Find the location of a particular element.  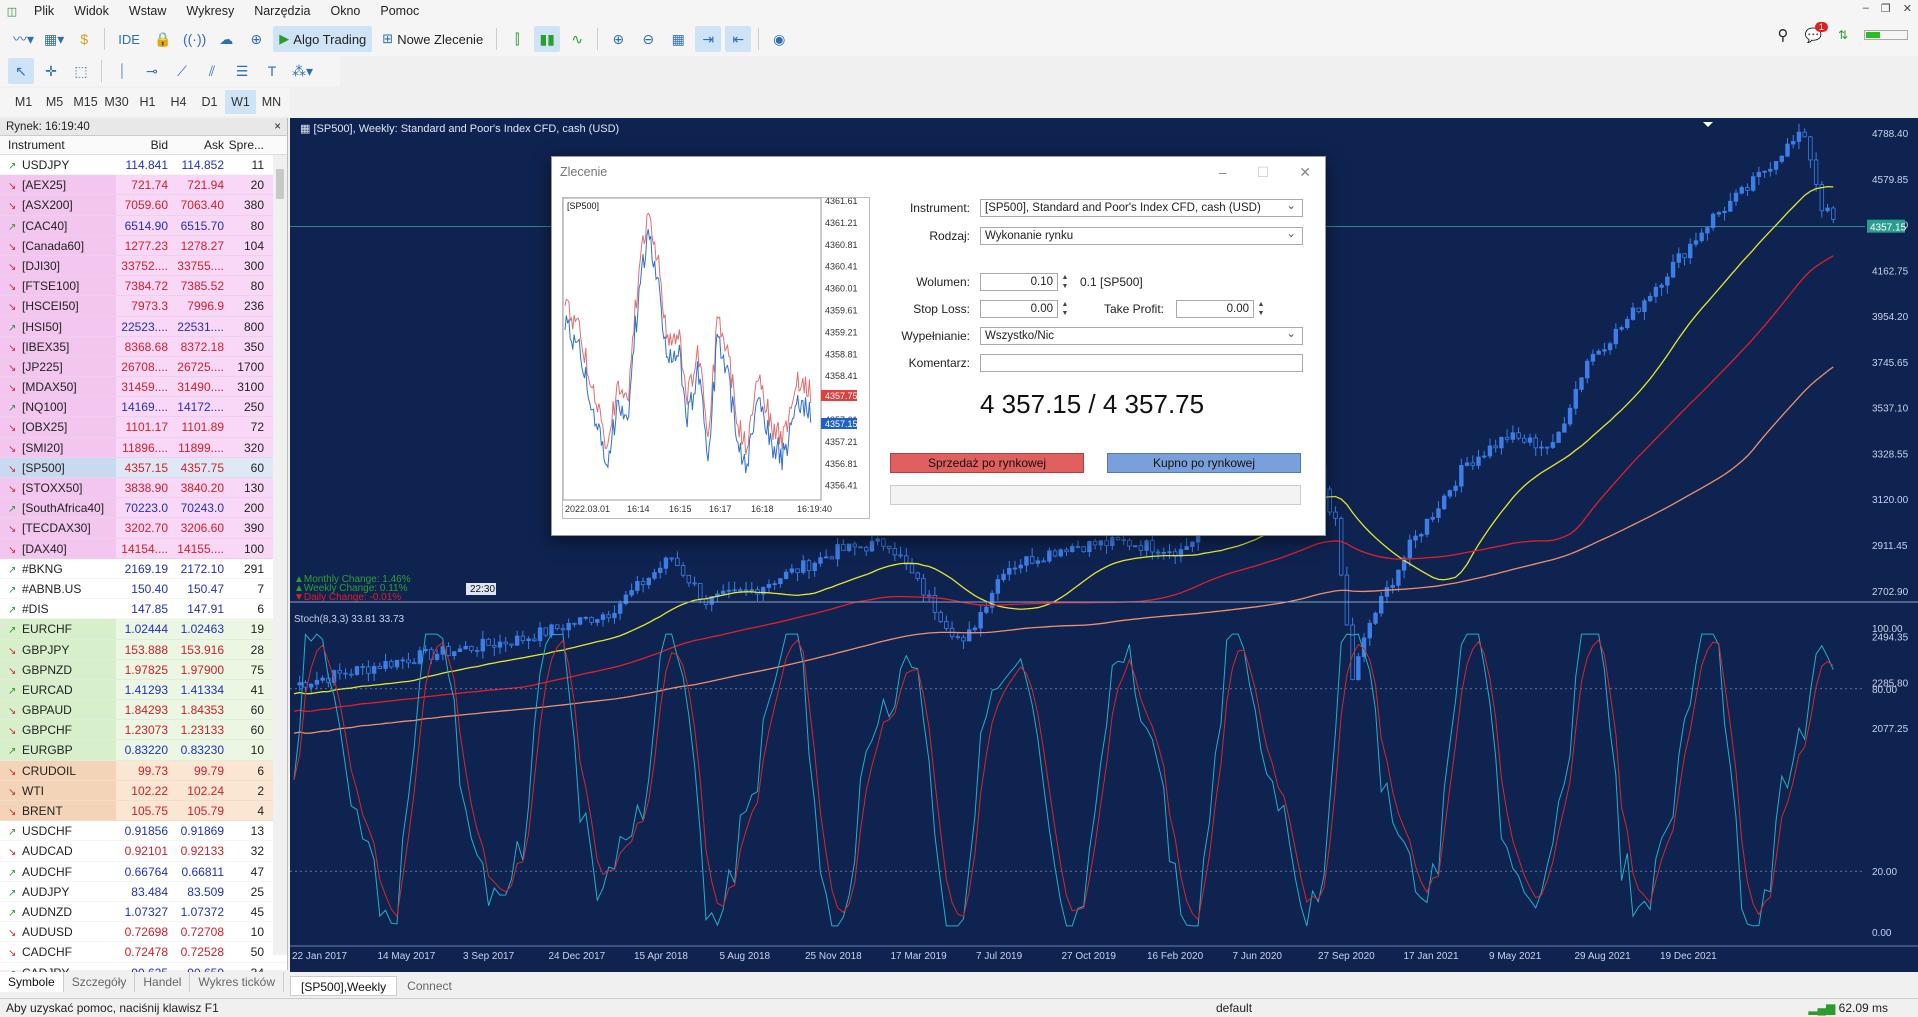

buy-market-button: Kupno po rynkowej is located at coordinates (1204, 463).